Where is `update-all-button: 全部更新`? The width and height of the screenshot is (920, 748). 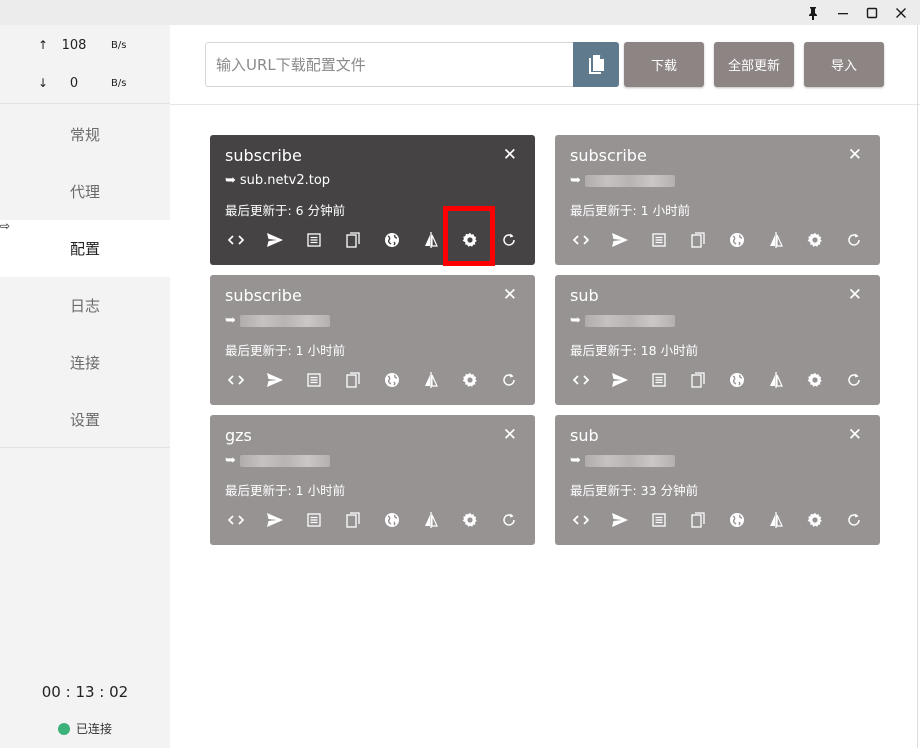
update-all-button: 全部更新 is located at coordinates (754, 64).